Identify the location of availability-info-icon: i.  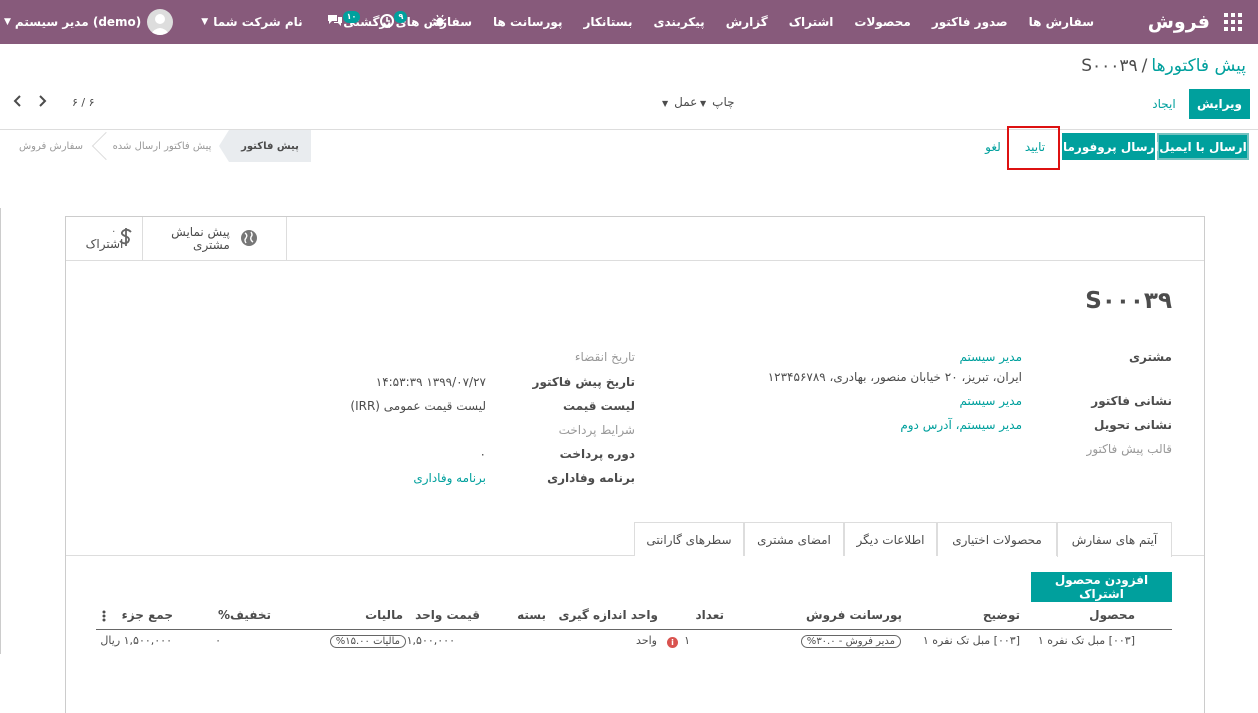
(672, 641).